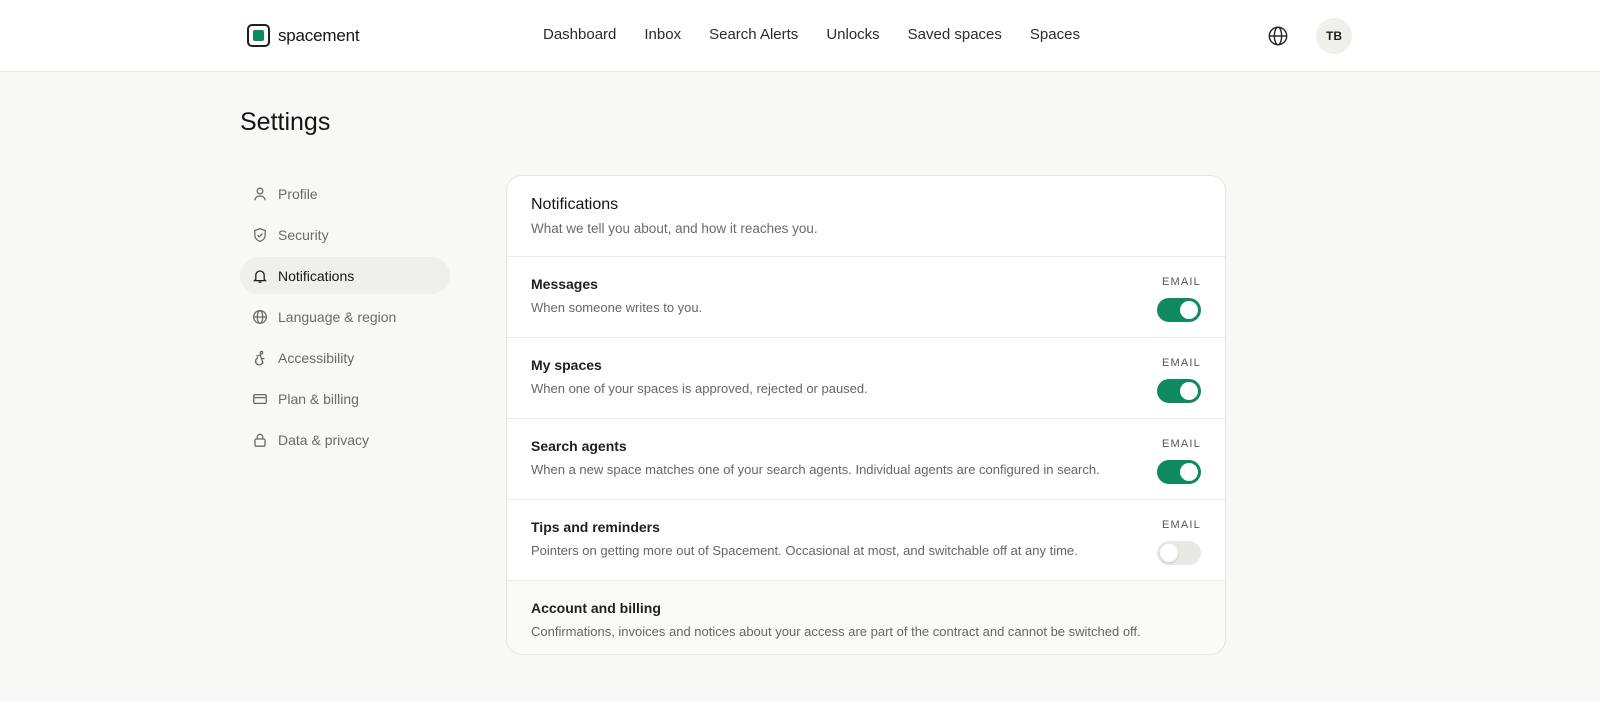  I want to click on bell-icon, so click(260, 276).